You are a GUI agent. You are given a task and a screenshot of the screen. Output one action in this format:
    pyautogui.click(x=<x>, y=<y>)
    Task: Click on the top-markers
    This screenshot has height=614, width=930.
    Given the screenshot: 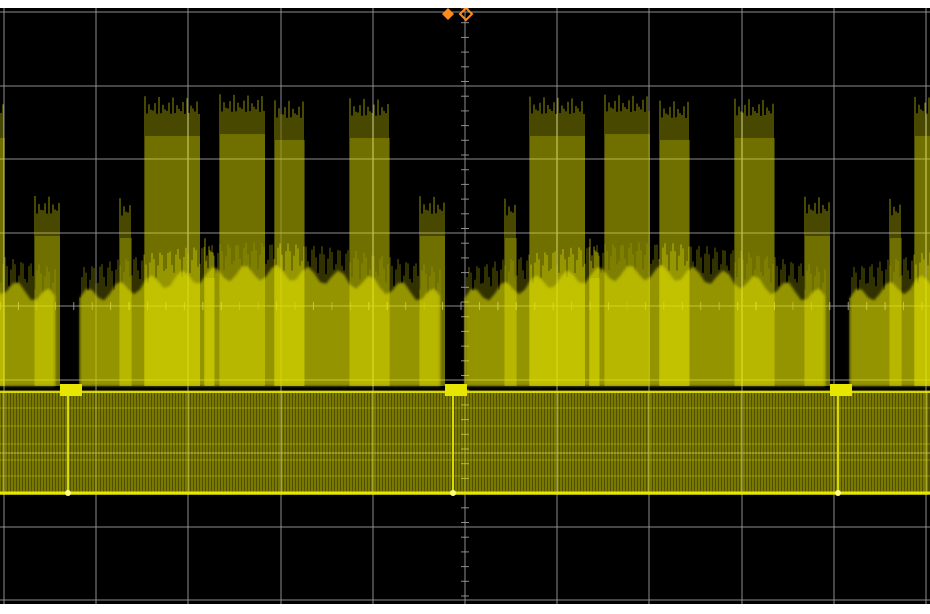 What is the action you would take?
    pyautogui.click(x=458, y=15)
    